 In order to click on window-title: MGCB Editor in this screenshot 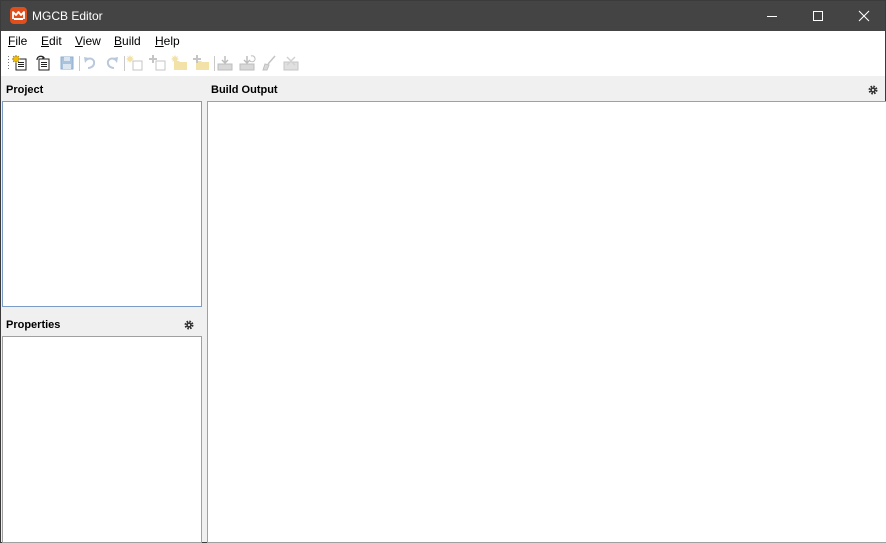, I will do `click(67, 16)`.